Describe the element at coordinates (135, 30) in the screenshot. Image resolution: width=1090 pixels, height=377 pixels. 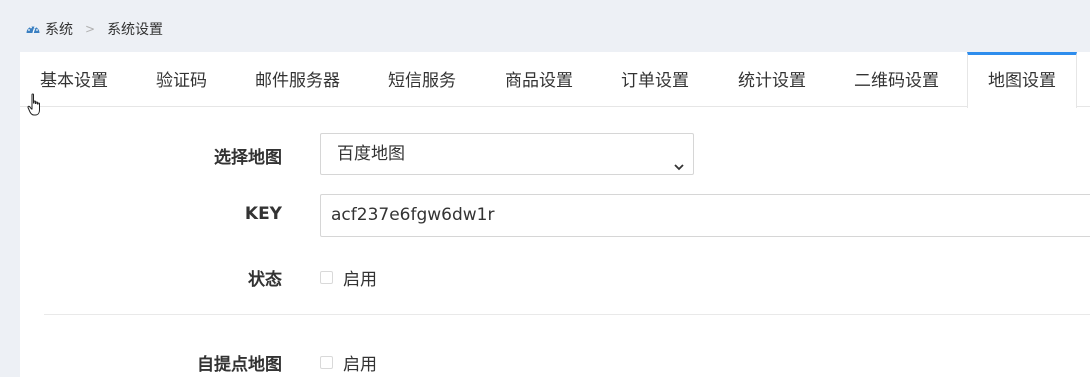
I see `breadcrumb-current: 系统设置` at that location.